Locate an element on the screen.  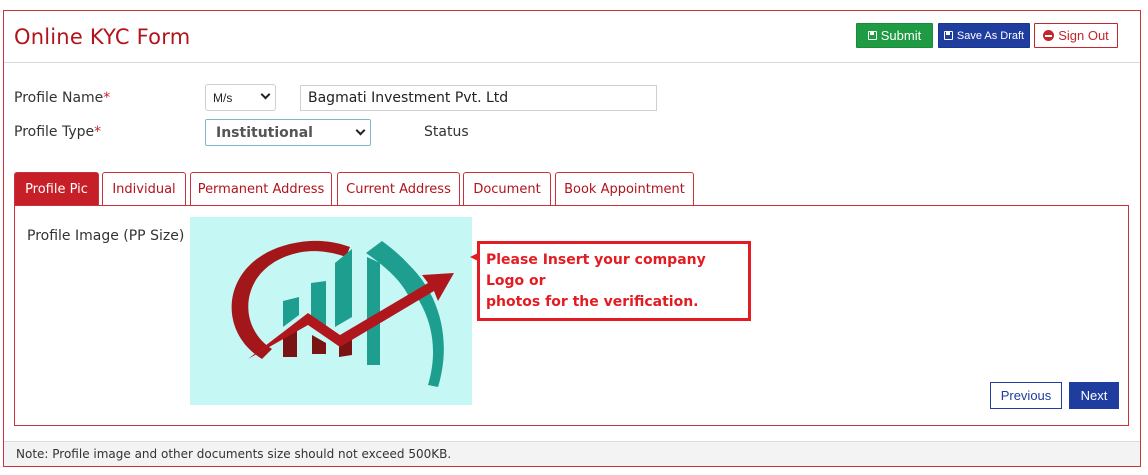
minus-circle-icon is located at coordinates (1049, 35).